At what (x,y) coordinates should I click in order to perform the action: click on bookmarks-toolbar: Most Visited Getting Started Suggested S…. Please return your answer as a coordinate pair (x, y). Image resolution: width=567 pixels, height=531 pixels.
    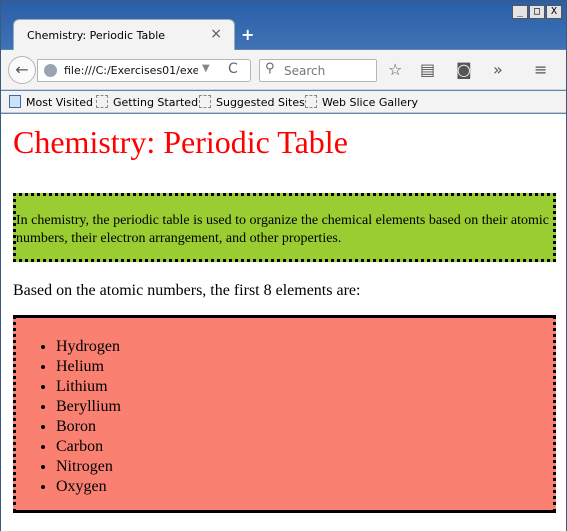
    Looking at the image, I should click on (283, 102).